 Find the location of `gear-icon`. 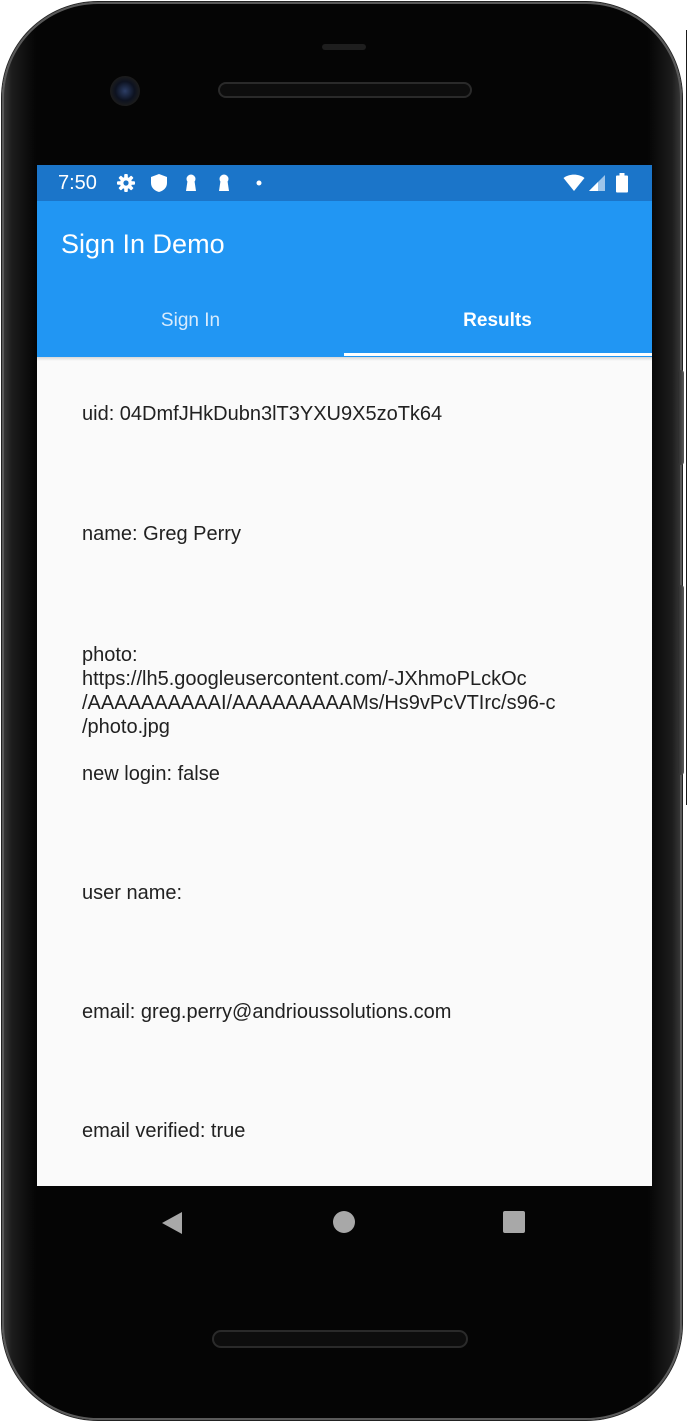

gear-icon is located at coordinates (126, 183).